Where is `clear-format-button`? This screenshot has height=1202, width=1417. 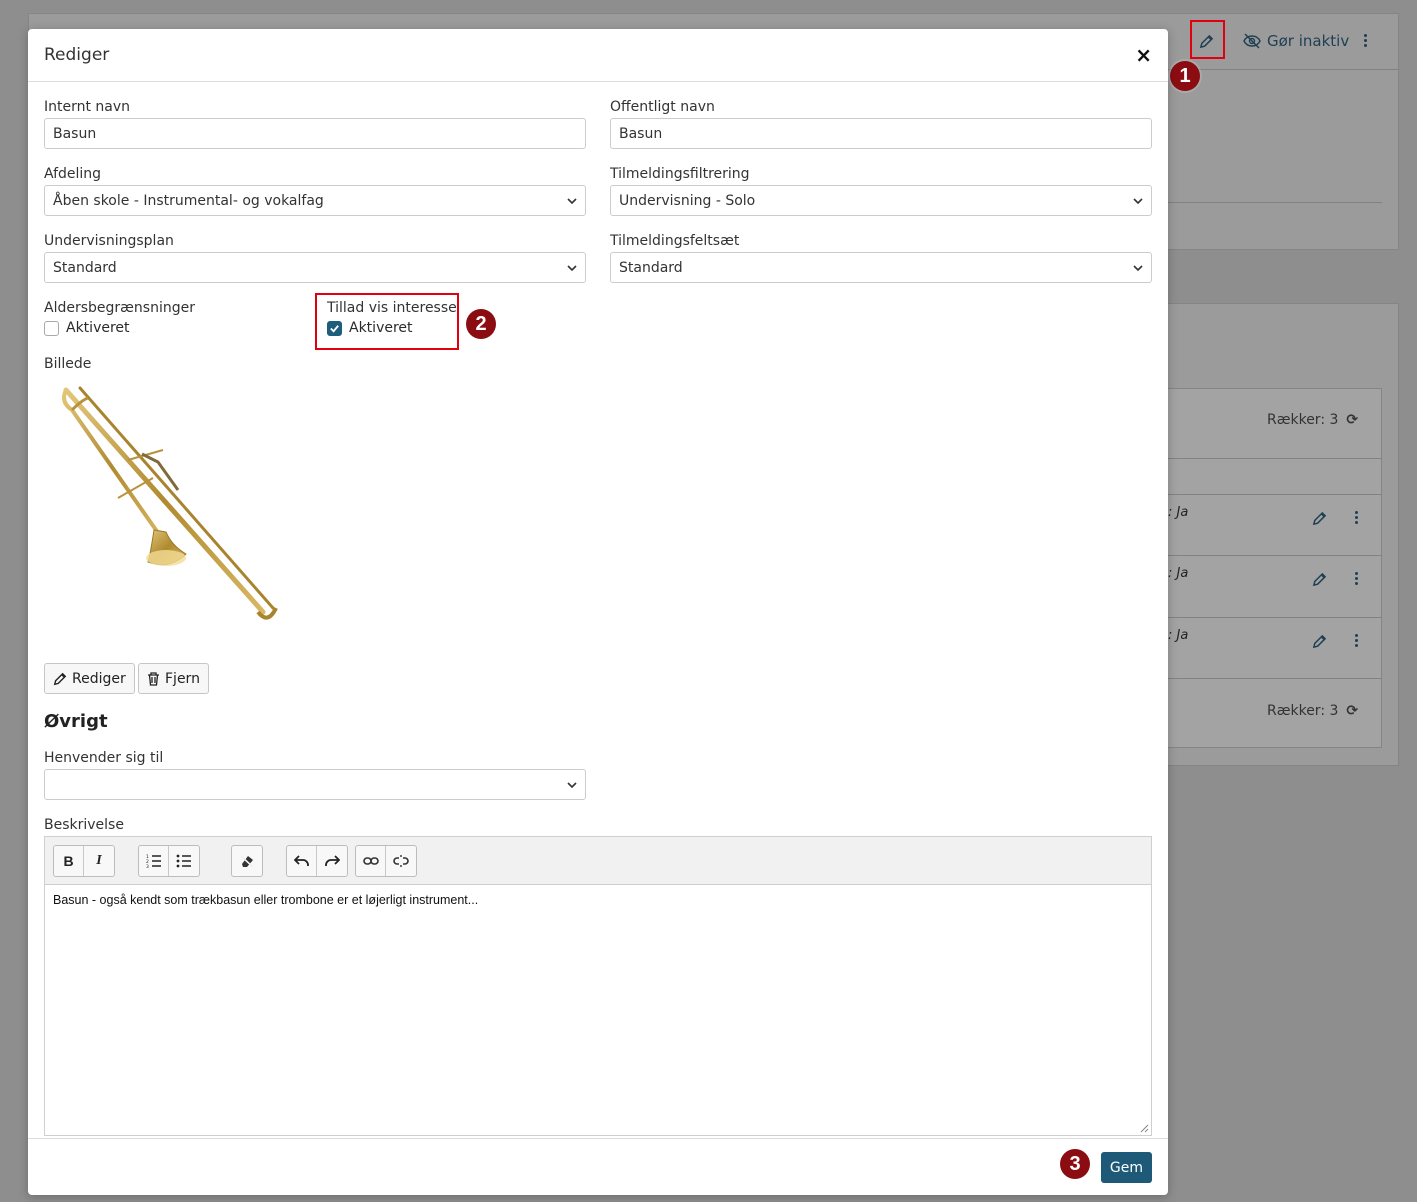
clear-format-button is located at coordinates (247, 861).